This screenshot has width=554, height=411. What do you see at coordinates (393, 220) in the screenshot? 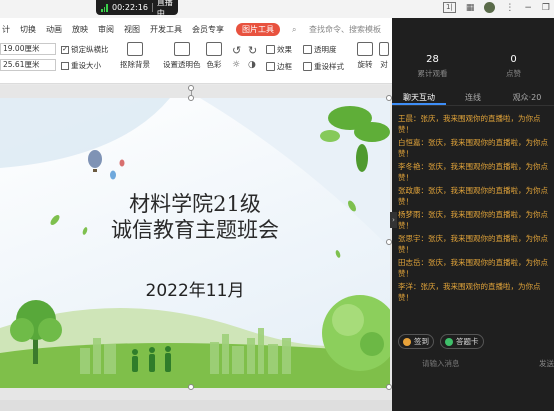
I see `panel-collapse-icon: ›` at bounding box center [393, 220].